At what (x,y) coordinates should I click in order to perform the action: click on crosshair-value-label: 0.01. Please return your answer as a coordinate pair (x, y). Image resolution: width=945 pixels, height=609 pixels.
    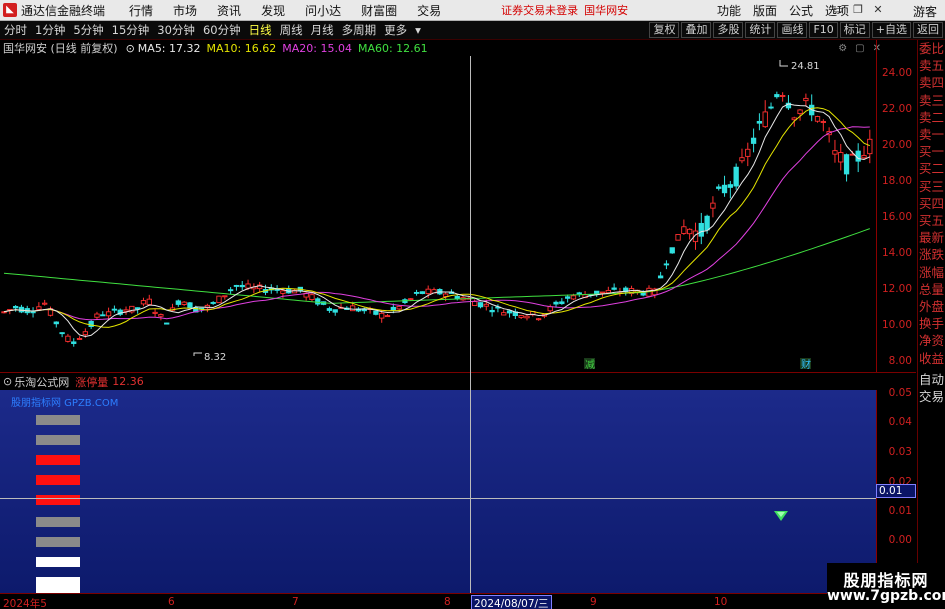
    Looking at the image, I should click on (896, 491).